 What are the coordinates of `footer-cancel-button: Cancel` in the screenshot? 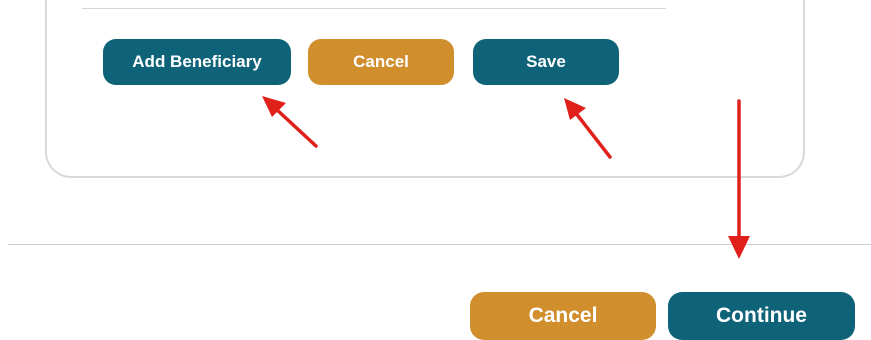 It's located at (563, 316).